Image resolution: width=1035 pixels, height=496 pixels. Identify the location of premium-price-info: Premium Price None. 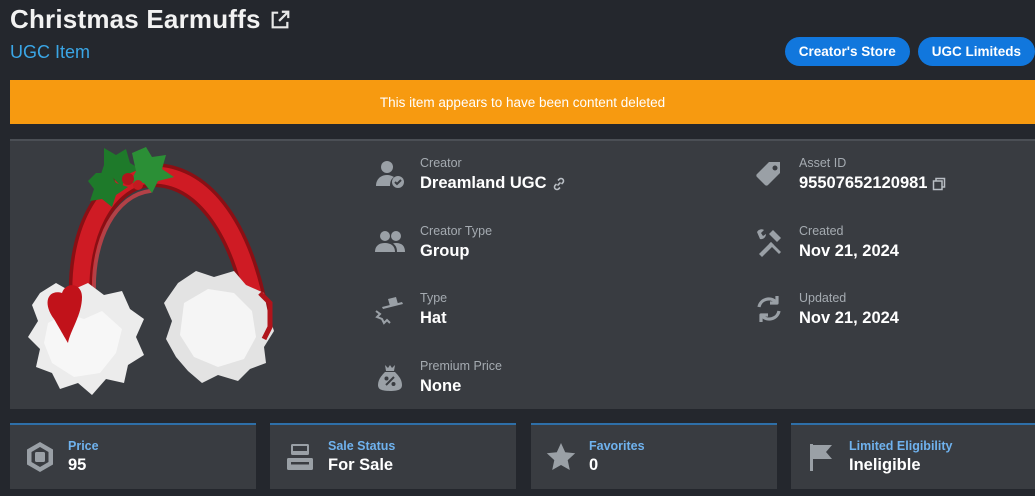
(438, 377).